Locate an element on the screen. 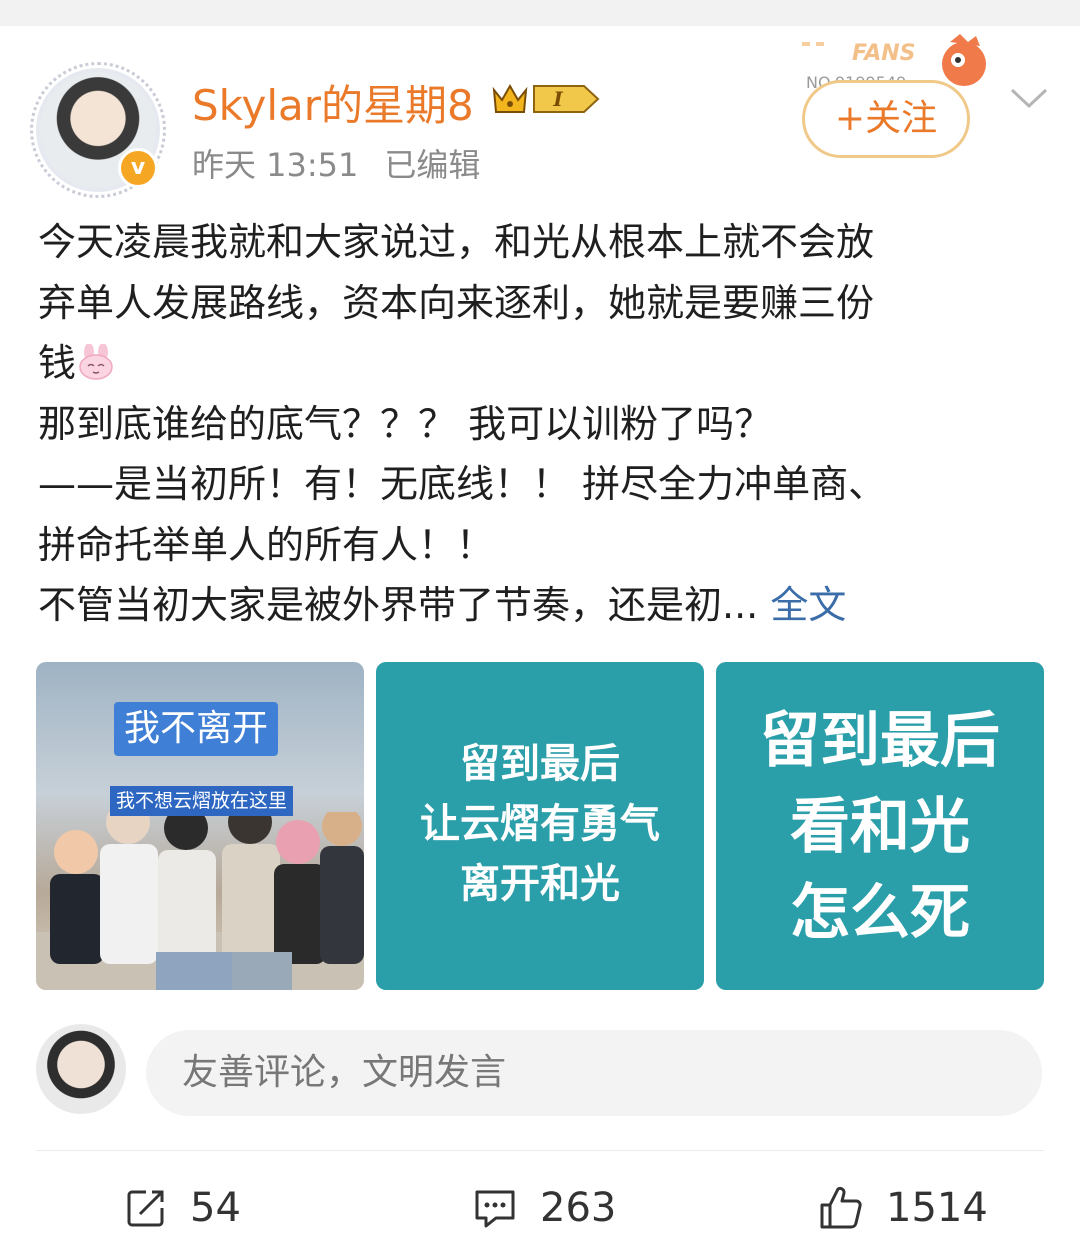 Image resolution: width=1080 pixels, height=1258 pixels. post-line: ——是当初所！有！无底线！！ 拼尽全力冲单商、 is located at coordinates (462, 484).